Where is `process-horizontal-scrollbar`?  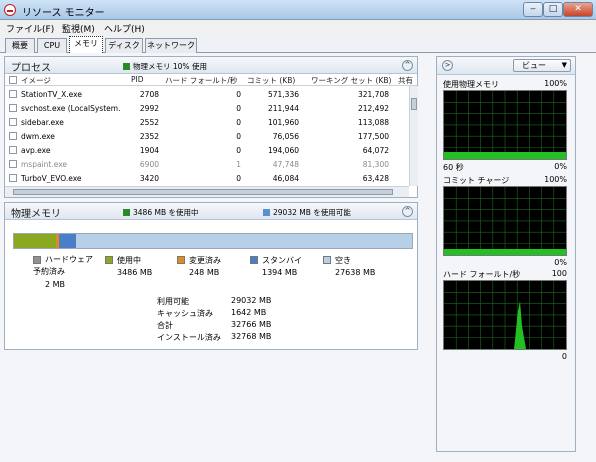 process-horizontal-scrollbar is located at coordinates (207, 191).